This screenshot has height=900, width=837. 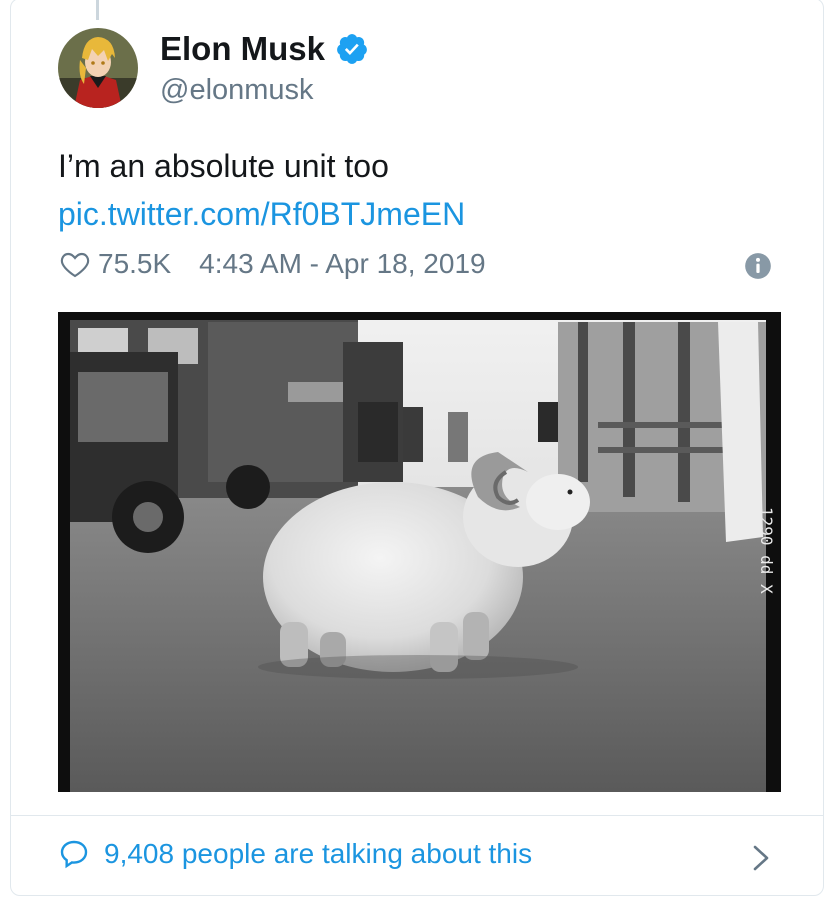 What do you see at coordinates (766, 550) in the screenshot?
I see `photo-edge-code: 1290 dd X` at bounding box center [766, 550].